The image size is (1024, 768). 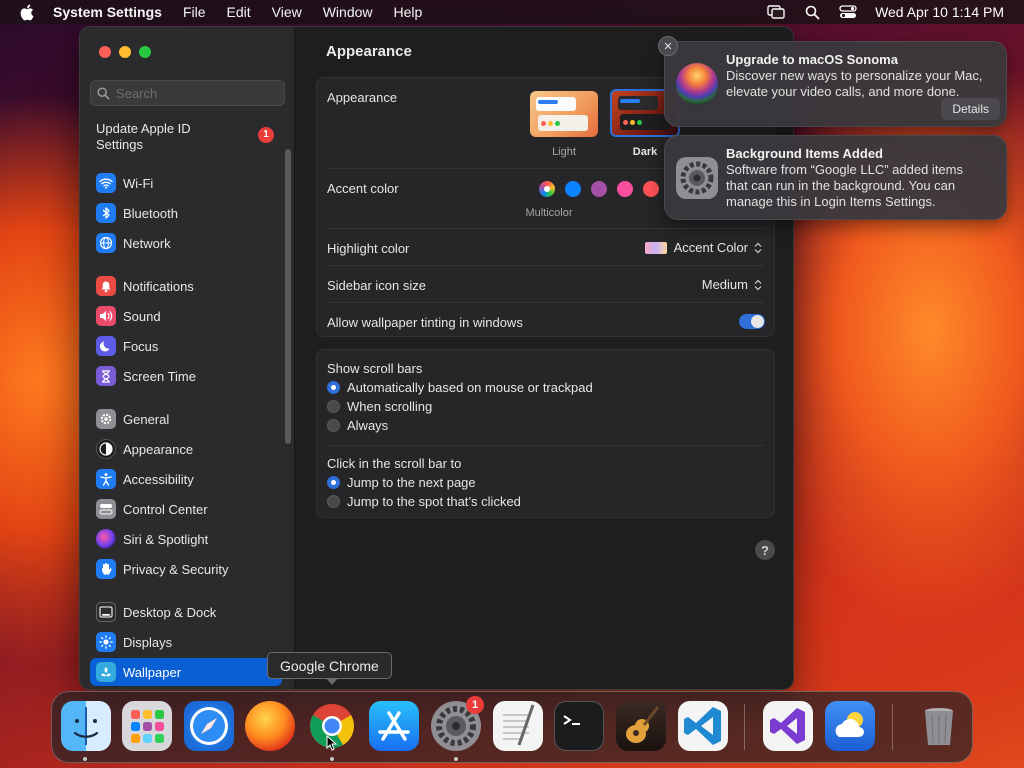 What do you see at coordinates (357, 425) in the screenshot?
I see `scroll-bars-always-option: Always` at bounding box center [357, 425].